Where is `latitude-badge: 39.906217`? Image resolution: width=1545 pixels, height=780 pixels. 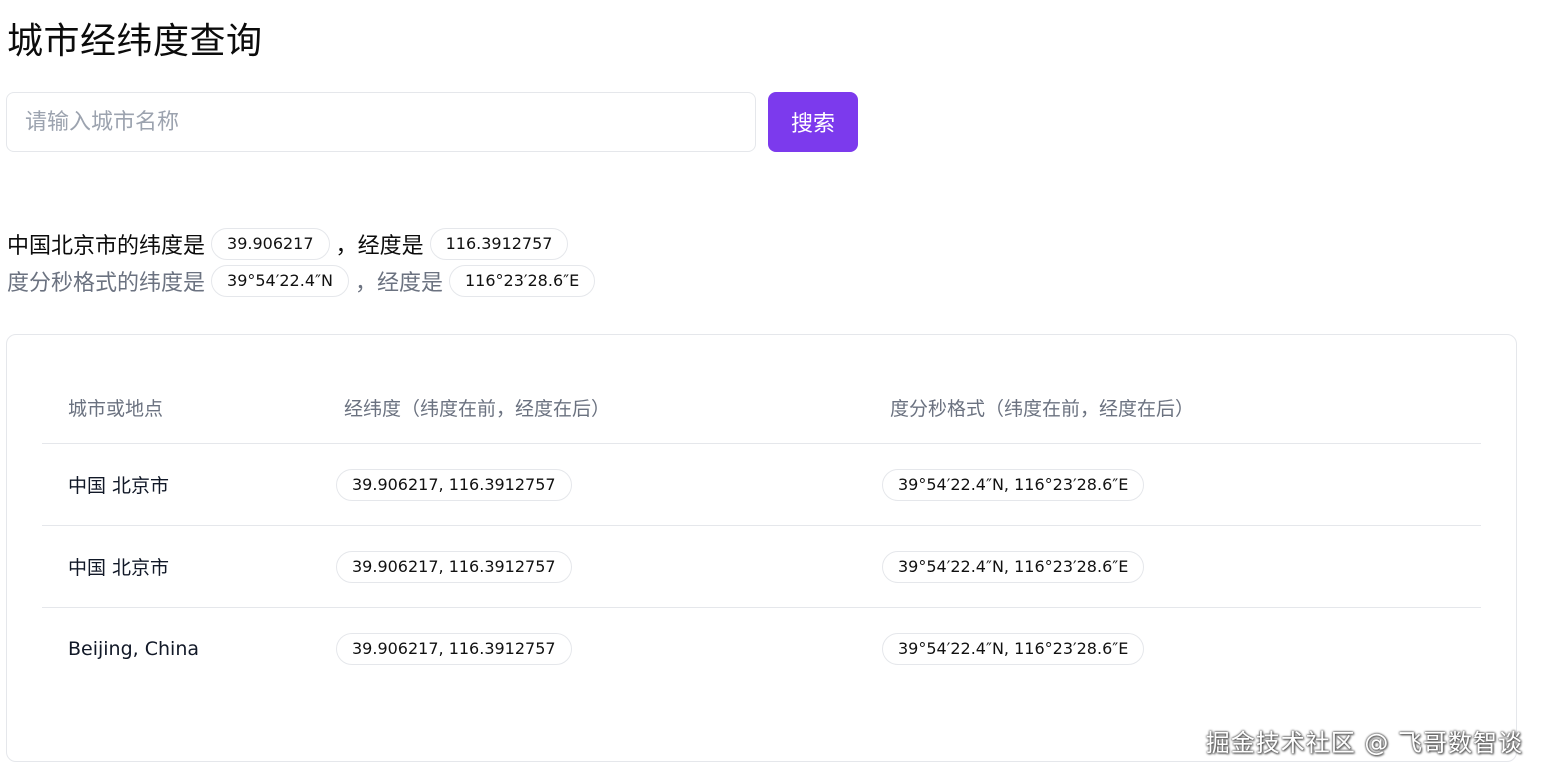 latitude-badge: 39.906217 is located at coordinates (270, 244).